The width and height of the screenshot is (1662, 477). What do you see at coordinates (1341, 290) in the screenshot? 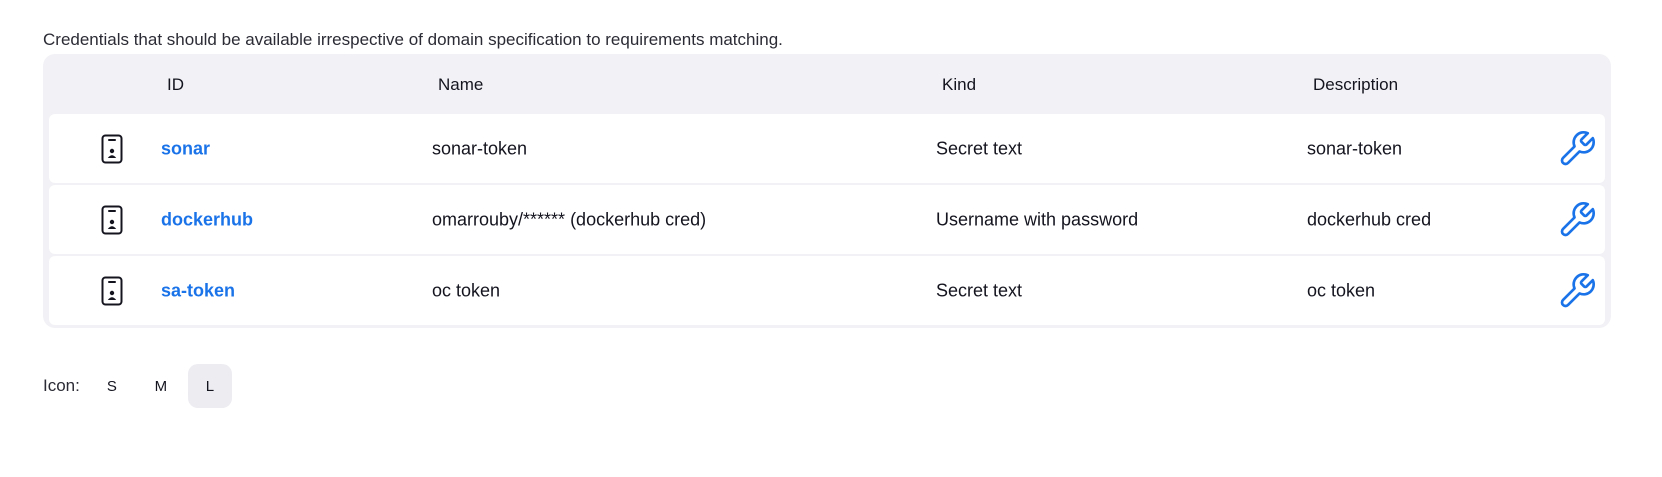
I see `credential-description: oc token` at bounding box center [1341, 290].